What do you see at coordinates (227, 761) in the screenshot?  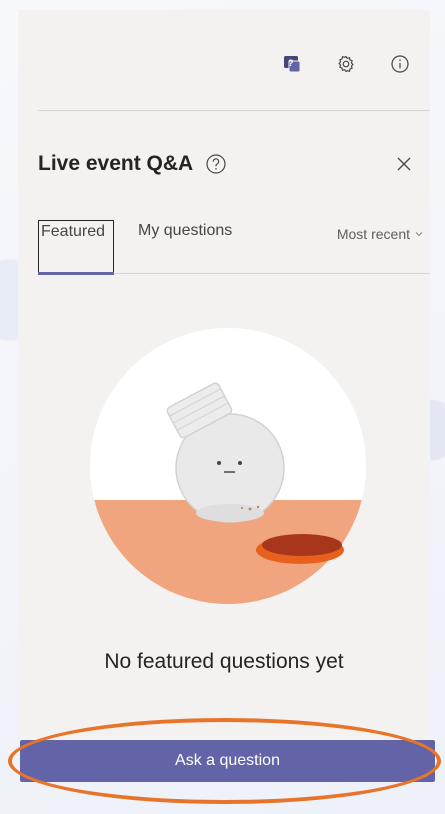 I see `ask-question-button: Ask a question` at bounding box center [227, 761].